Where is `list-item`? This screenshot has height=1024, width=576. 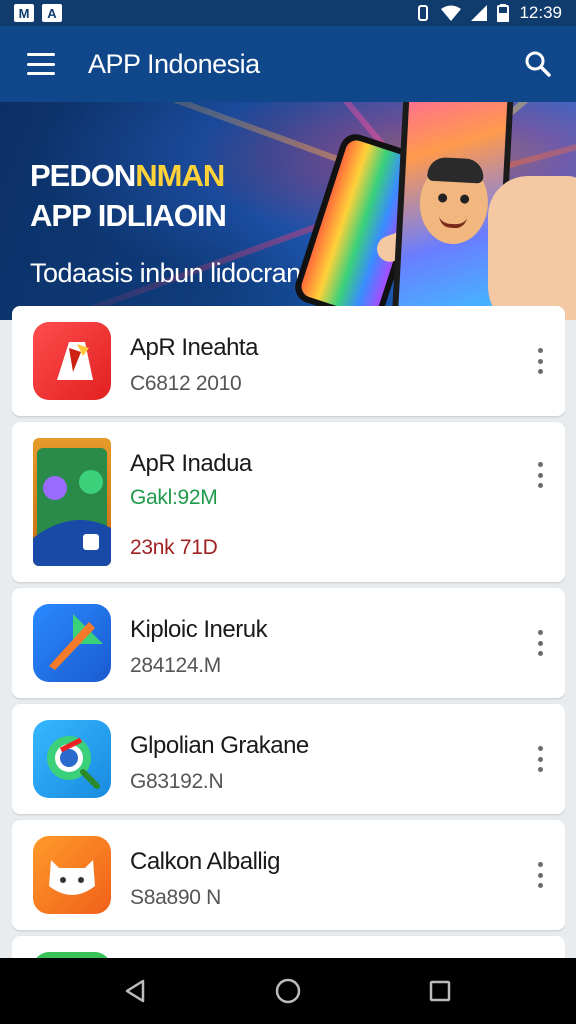
list-item is located at coordinates (288, 947).